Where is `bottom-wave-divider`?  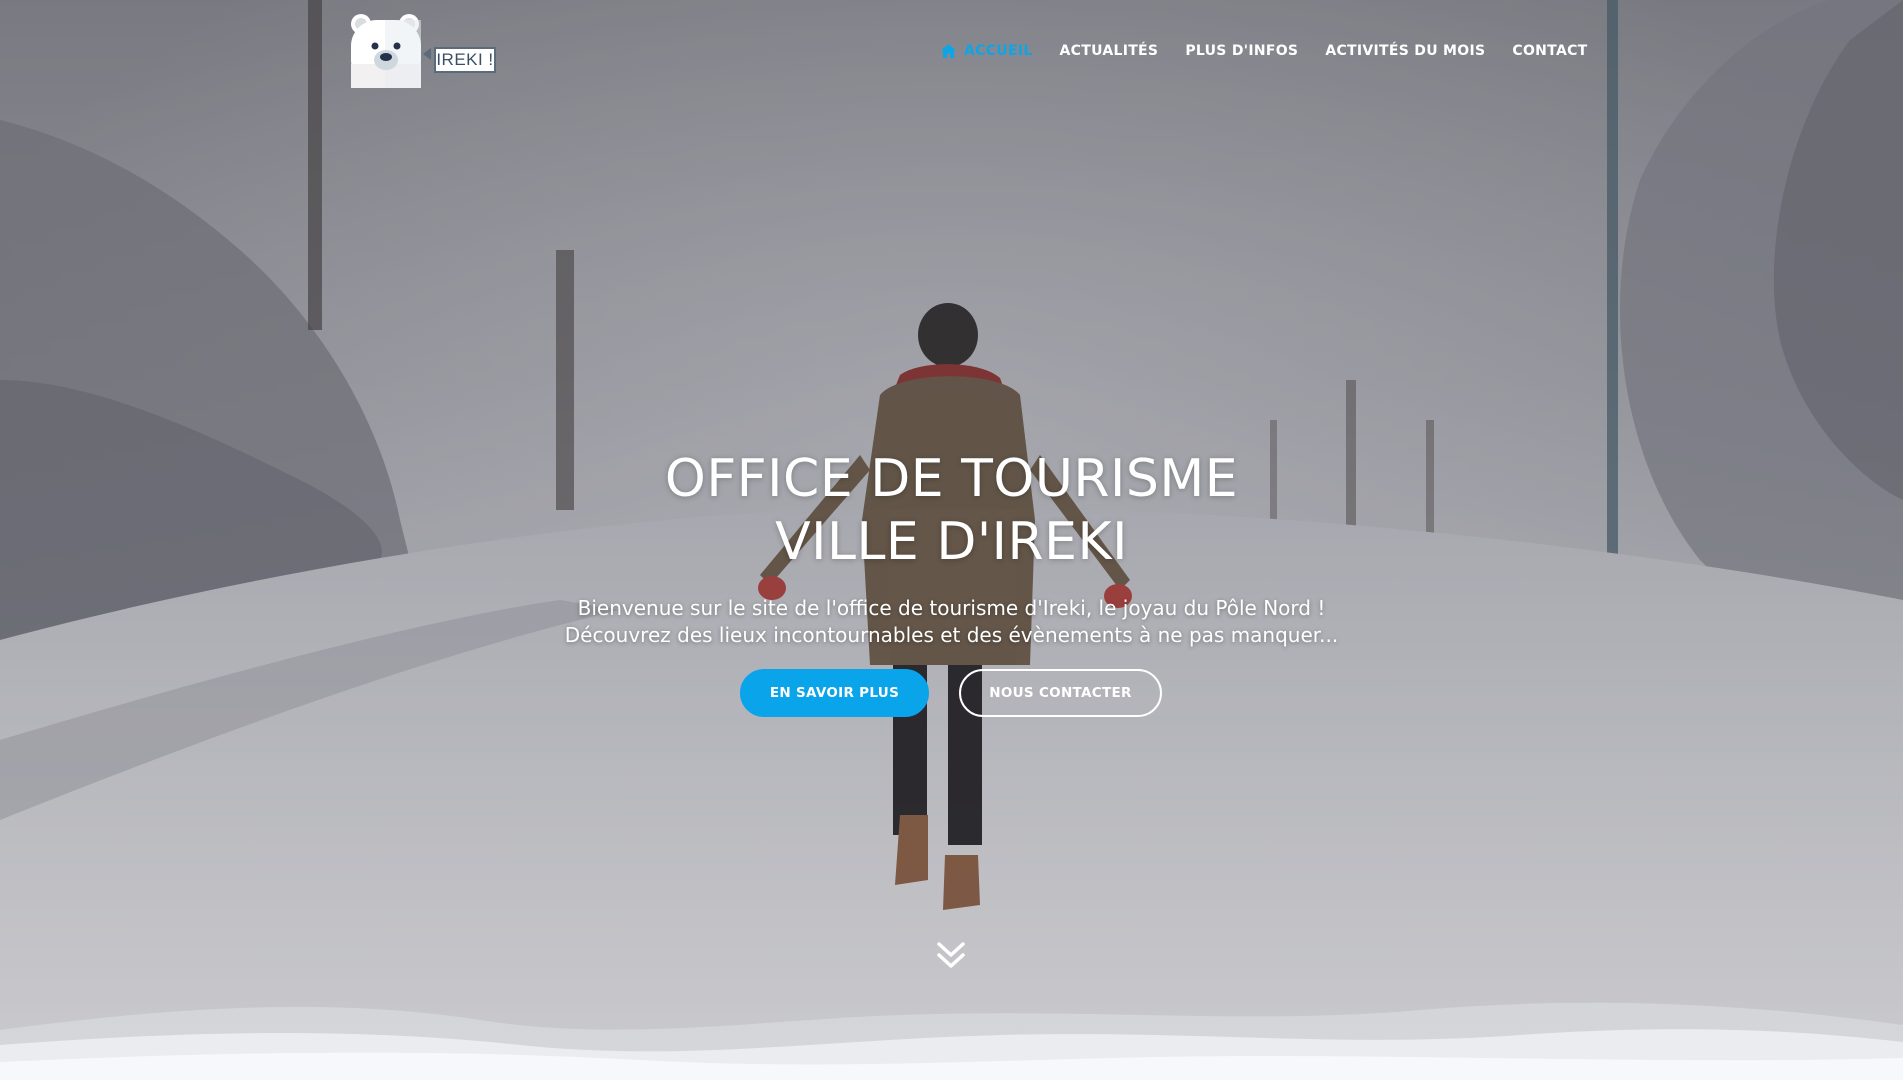
bottom-wave-divider is located at coordinates (951, 1041).